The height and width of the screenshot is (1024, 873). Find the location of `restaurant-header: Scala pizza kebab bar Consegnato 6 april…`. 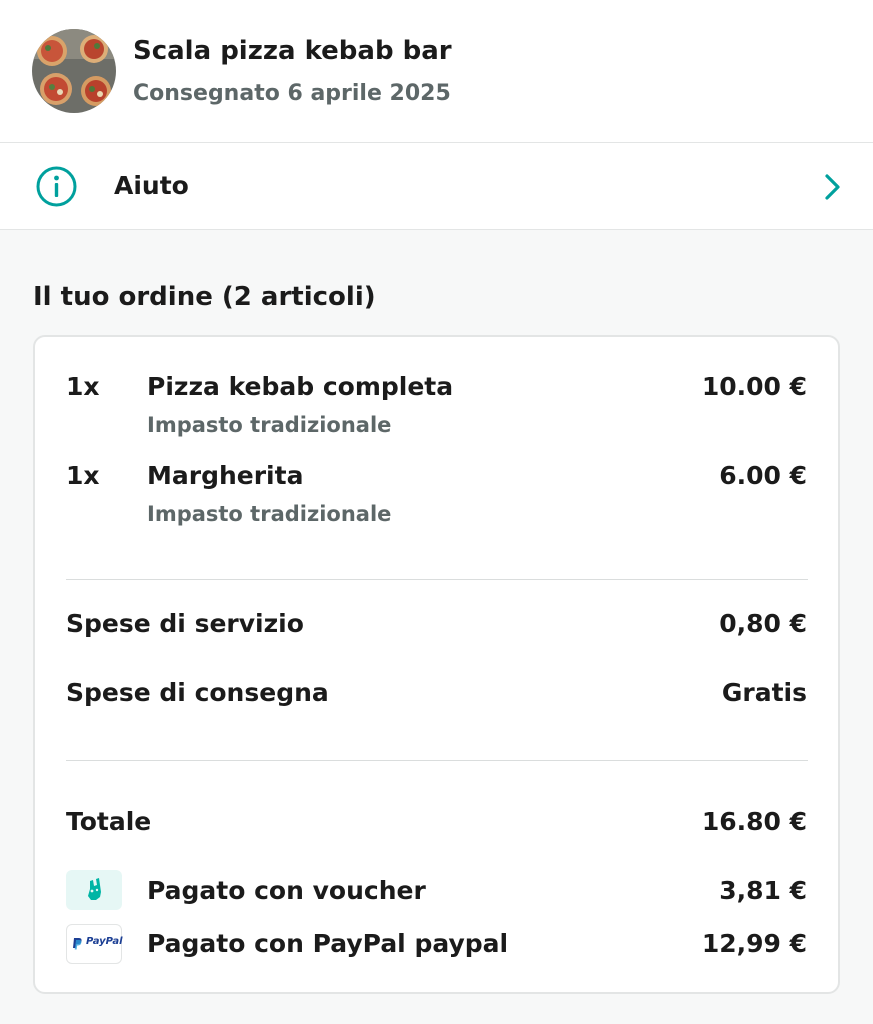

restaurant-header: Scala pizza kebab bar Consegnato 6 april… is located at coordinates (436, 71).